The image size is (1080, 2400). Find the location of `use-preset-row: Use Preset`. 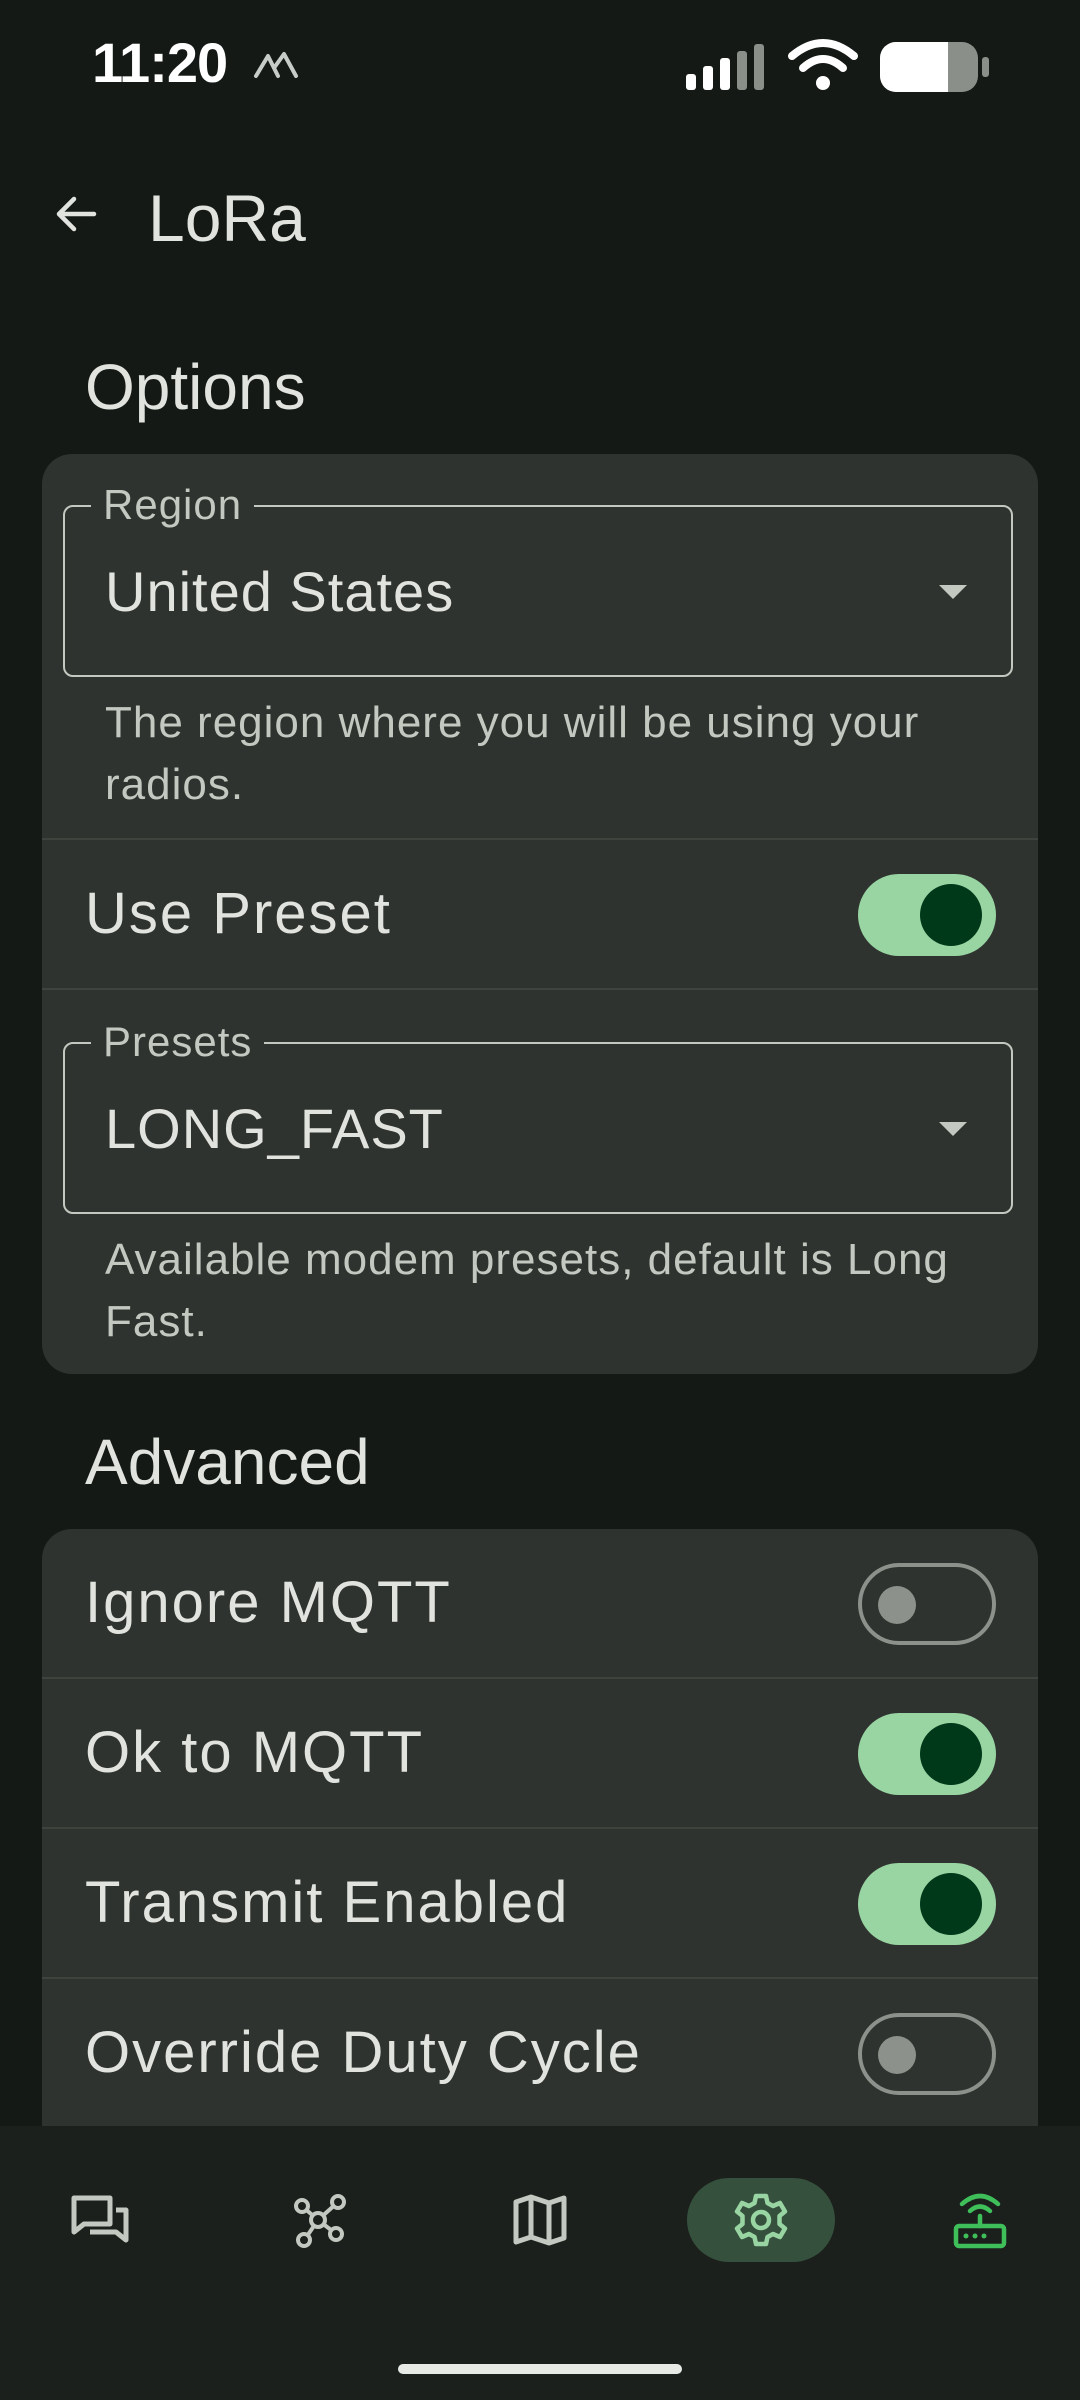

use-preset-row: Use Preset is located at coordinates (540, 914).